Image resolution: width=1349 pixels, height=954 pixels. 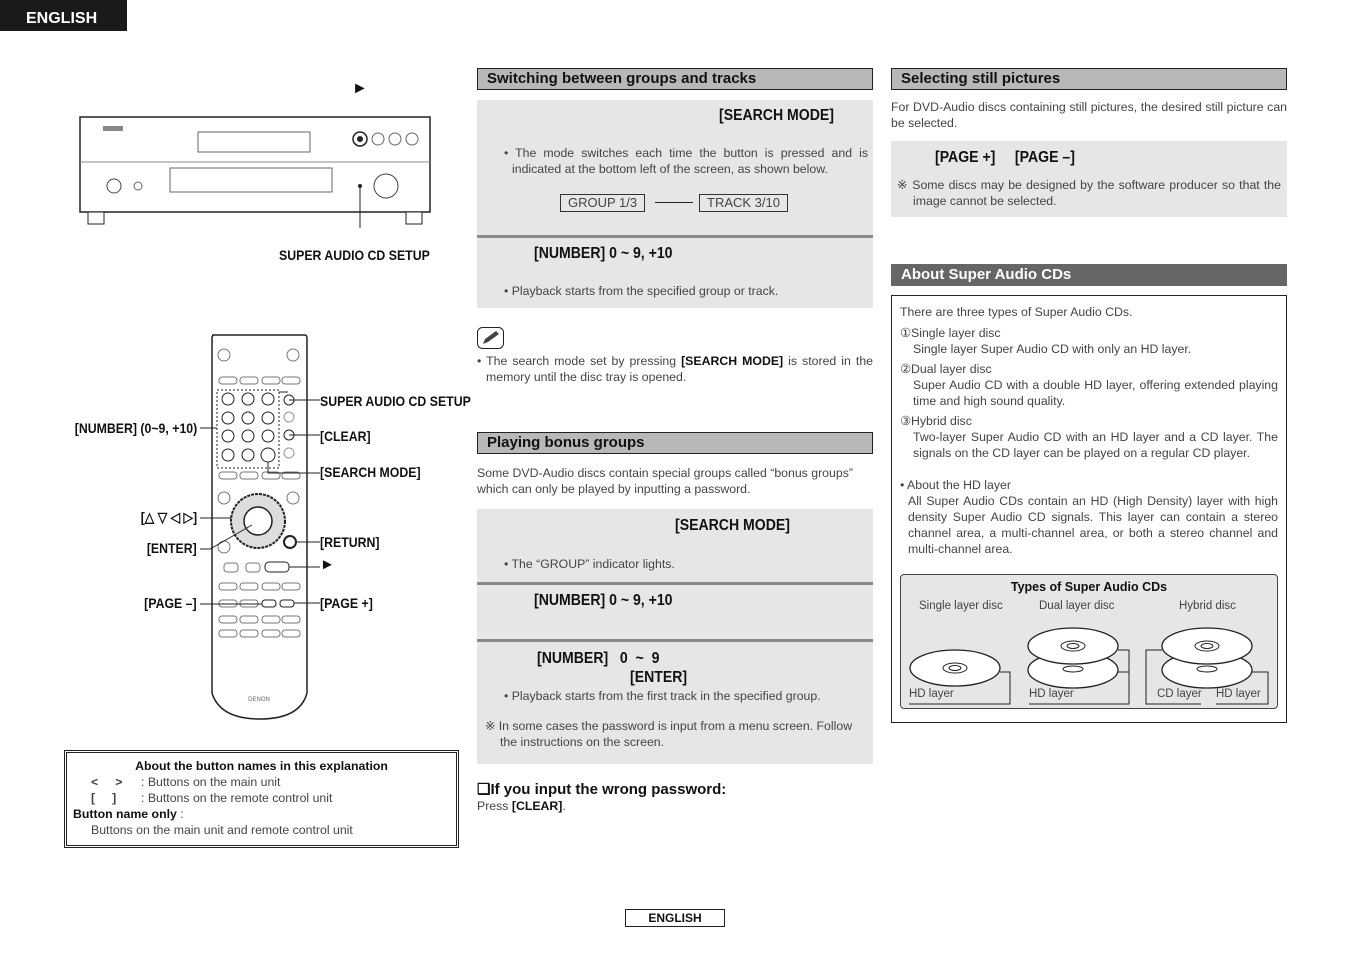 What do you see at coordinates (237, 798) in the screenshot?
I see `remote-desc: : Buttons on the remote control unit` at bounding box center [237, 798].